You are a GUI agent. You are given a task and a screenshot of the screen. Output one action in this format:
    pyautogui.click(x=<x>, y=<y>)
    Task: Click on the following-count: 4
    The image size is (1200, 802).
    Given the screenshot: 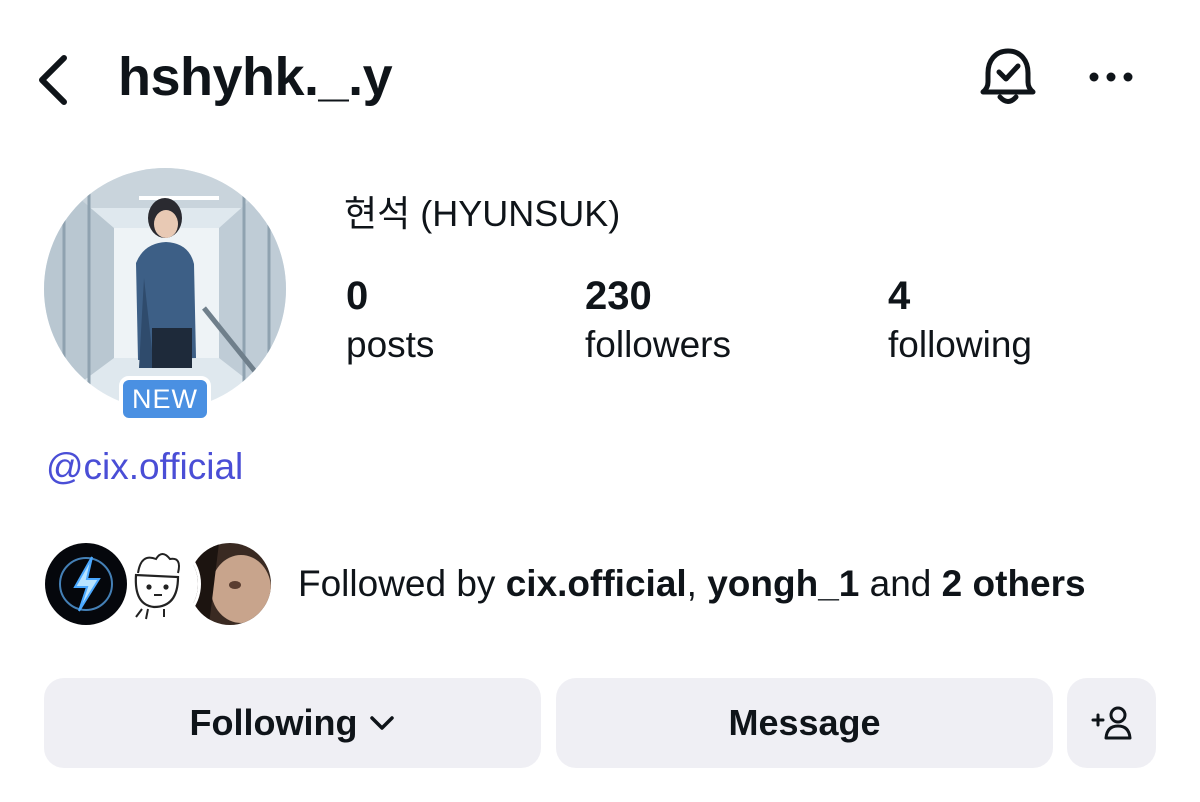 What is the action you would take?
    pyautogui.click(x=899, y=296)
    